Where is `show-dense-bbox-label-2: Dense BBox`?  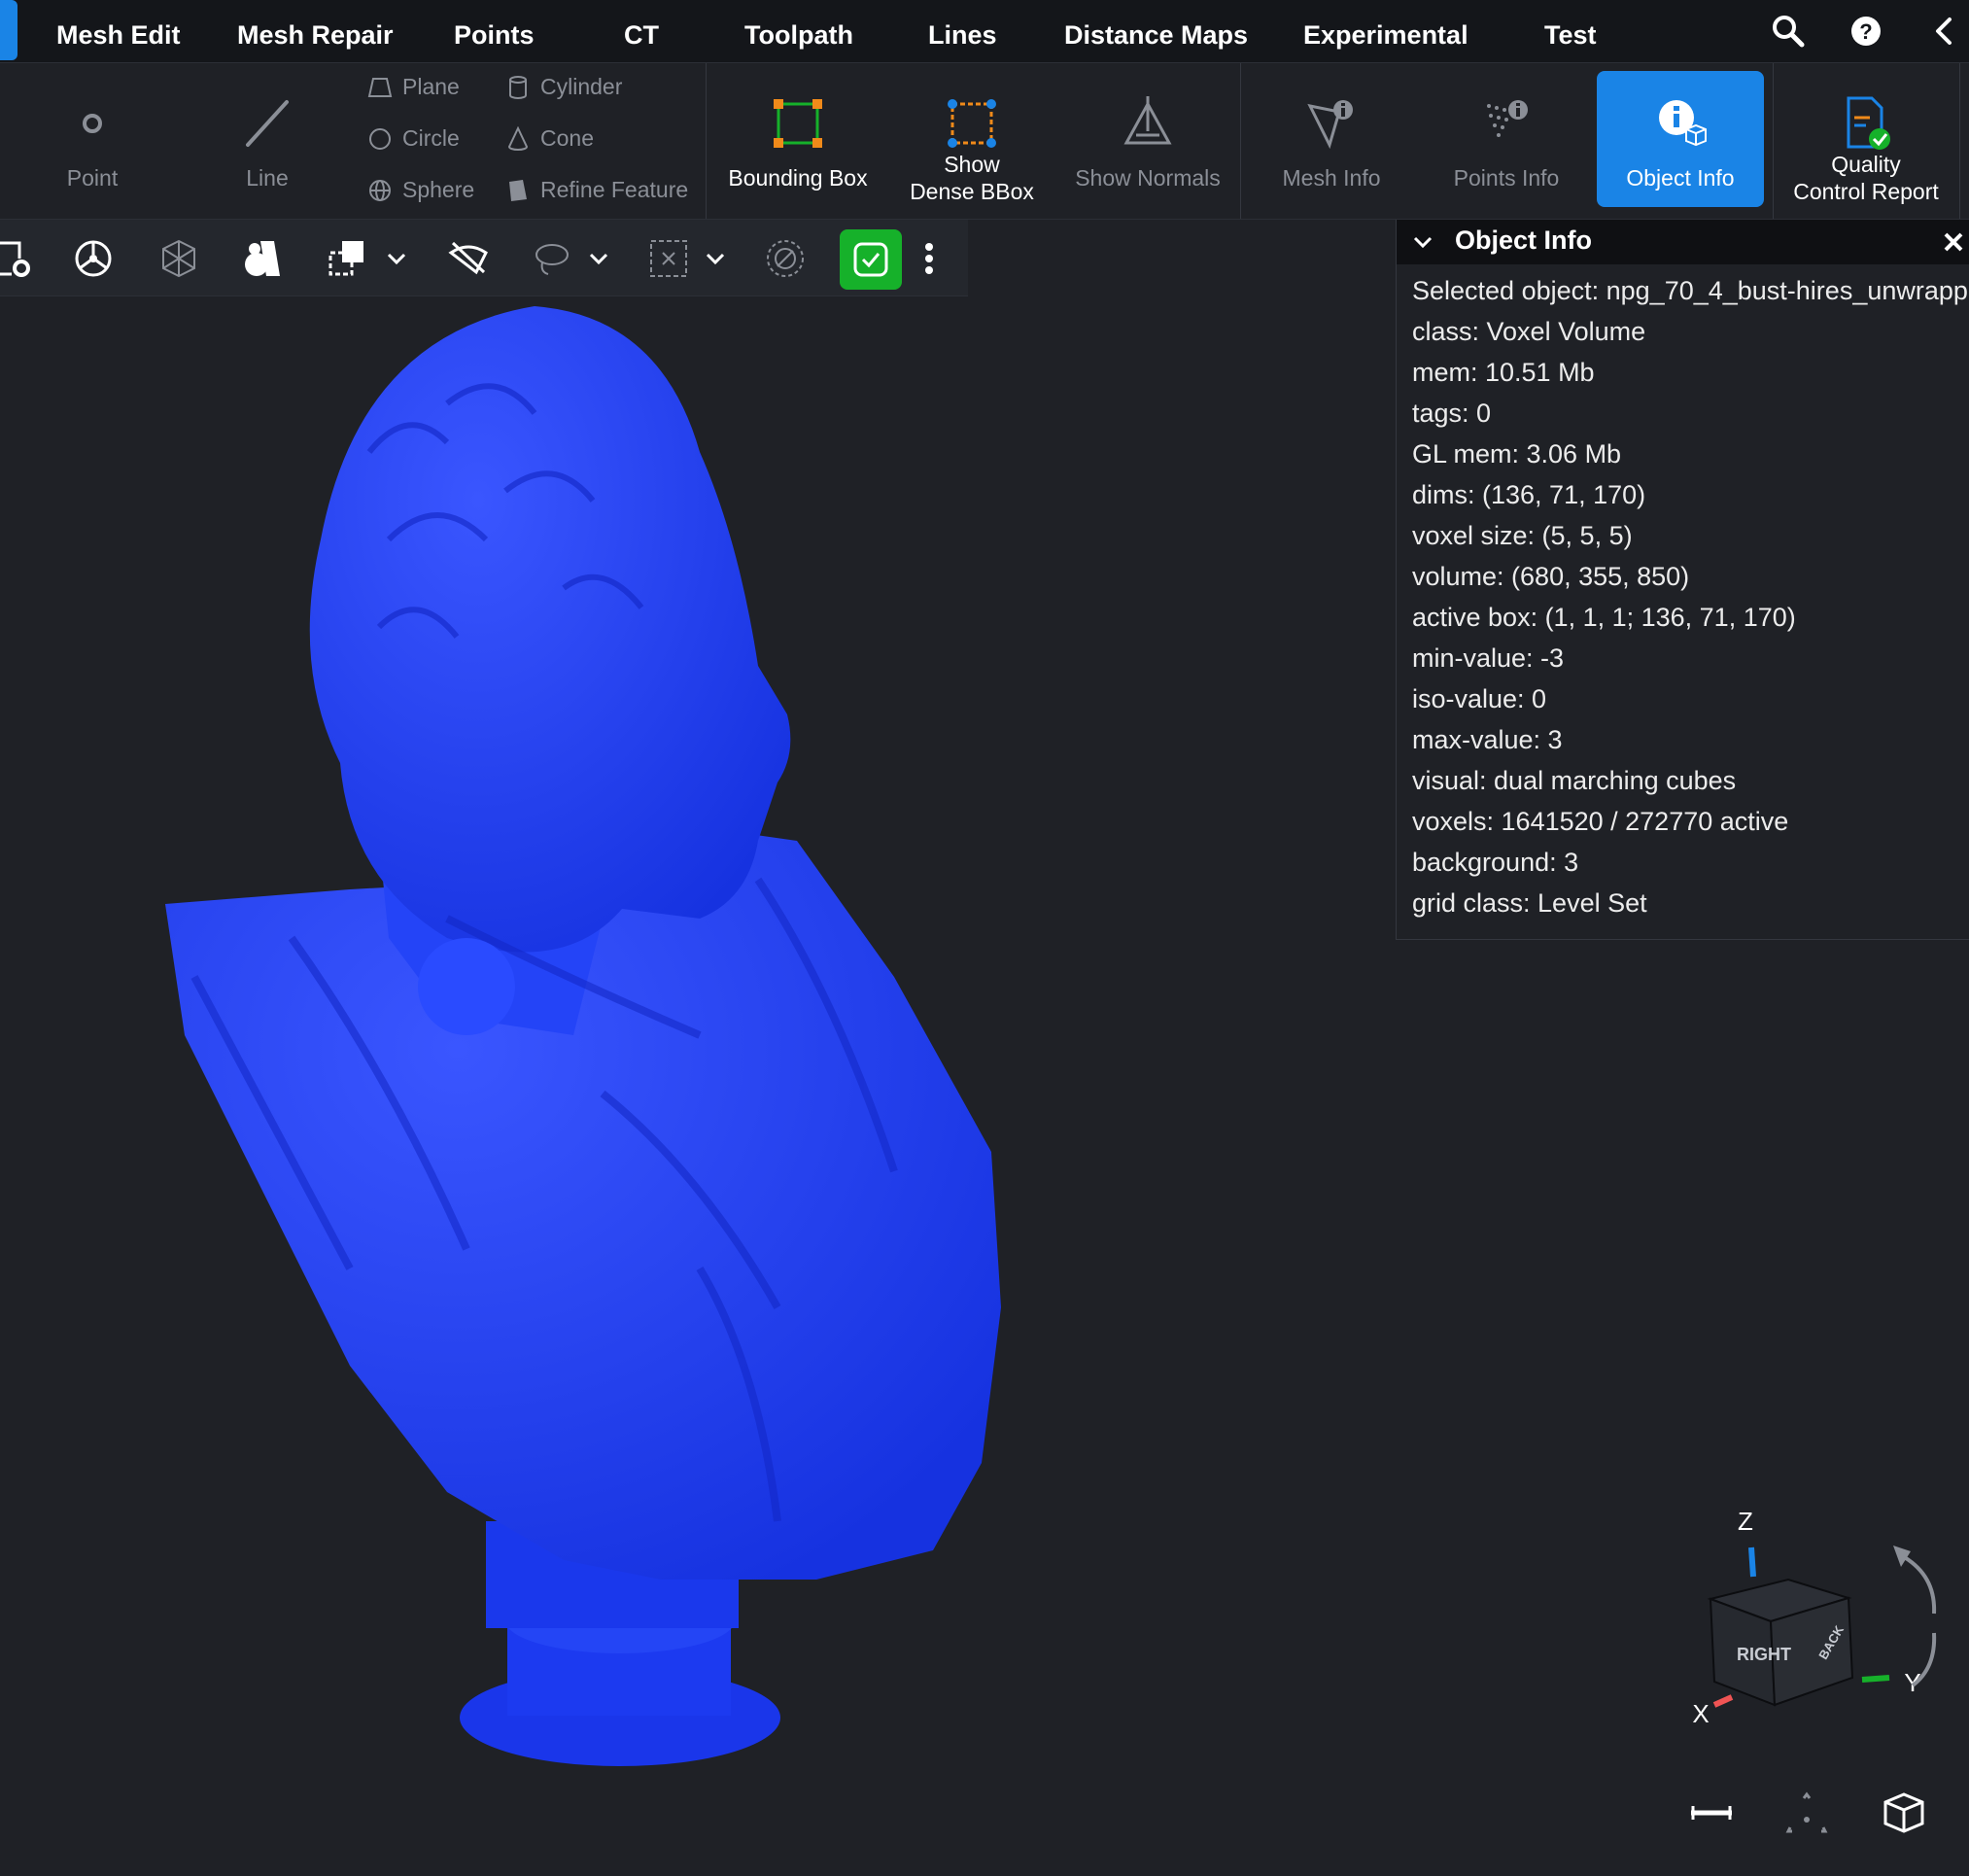
show-dense-bbox-label-2: Dense BBox is located at coordinates (972, 191).